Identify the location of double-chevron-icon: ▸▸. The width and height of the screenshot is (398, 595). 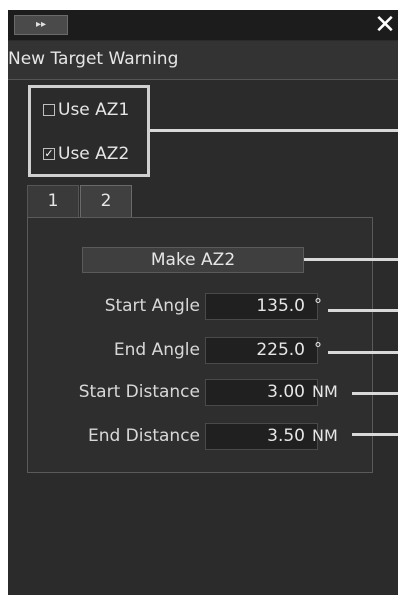
(41, 24).